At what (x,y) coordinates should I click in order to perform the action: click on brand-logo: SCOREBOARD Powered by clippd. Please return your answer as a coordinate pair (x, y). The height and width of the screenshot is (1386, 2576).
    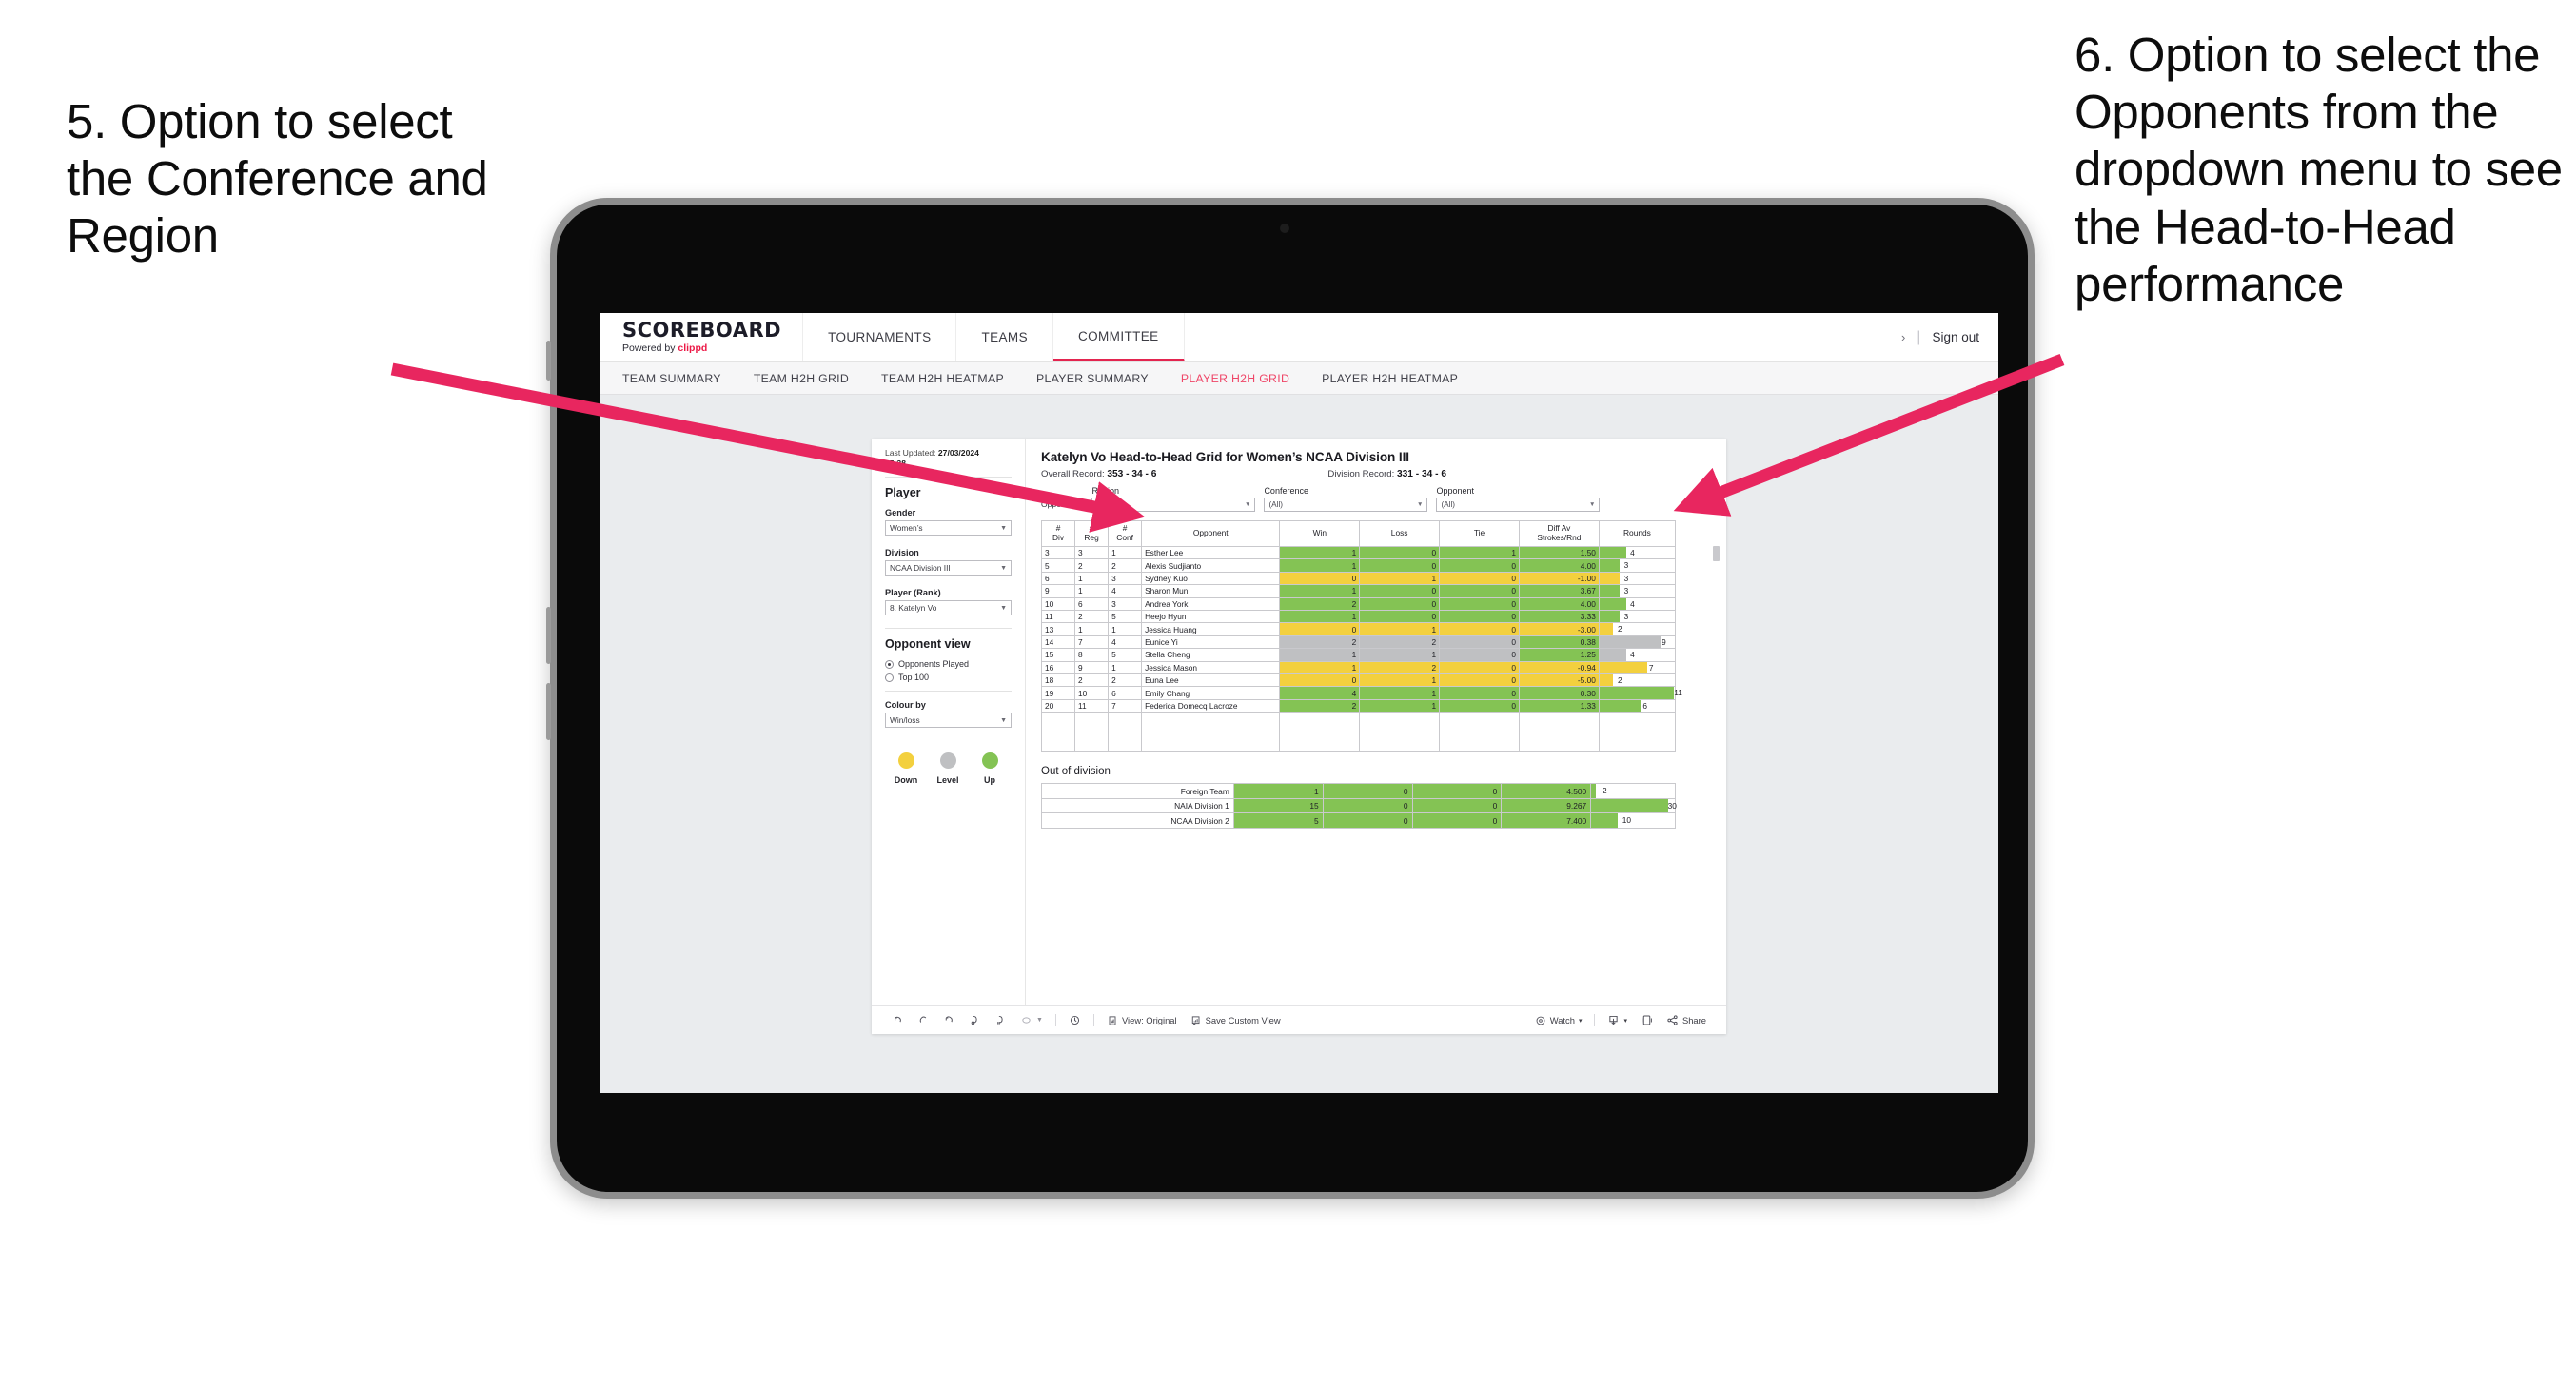
    Looking at the image, I should click on (702, 337).